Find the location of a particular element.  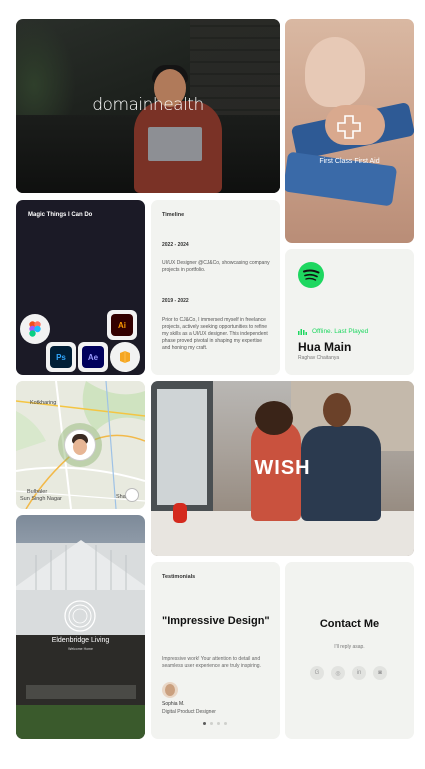

person-man-head is located at coordinates (337, 410).